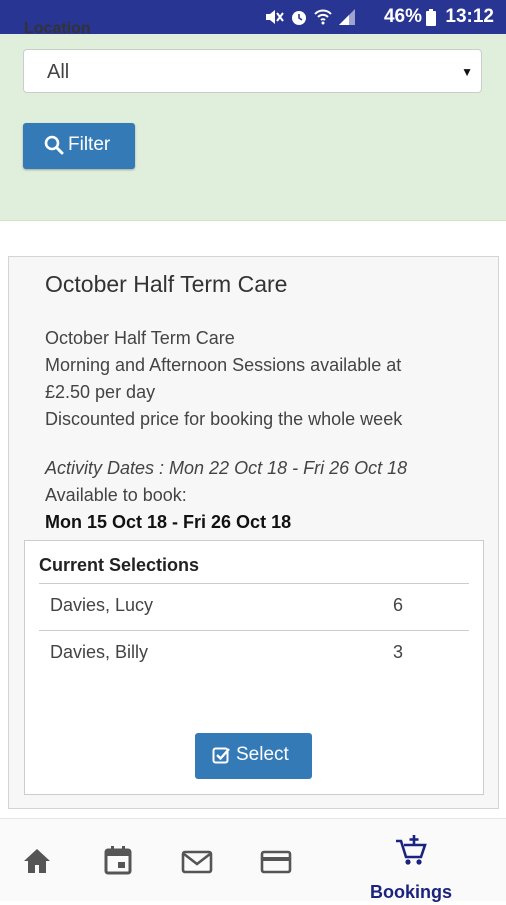 The image size is (506, 905). What do you see at coordinates (299, 18) in the screenshot?
I see `alarm-icon` at bounding box center [299, 18].